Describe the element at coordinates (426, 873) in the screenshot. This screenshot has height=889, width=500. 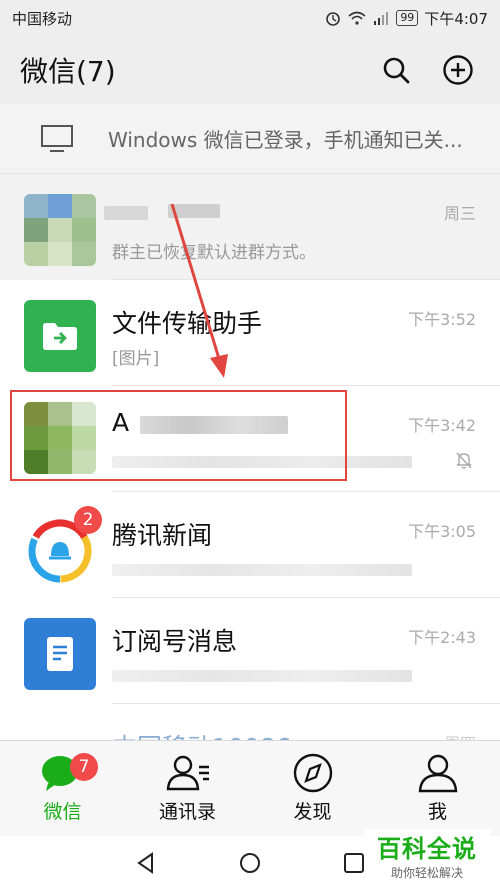
I see `watermark-subtitle: 助你轻松解决` at that location.